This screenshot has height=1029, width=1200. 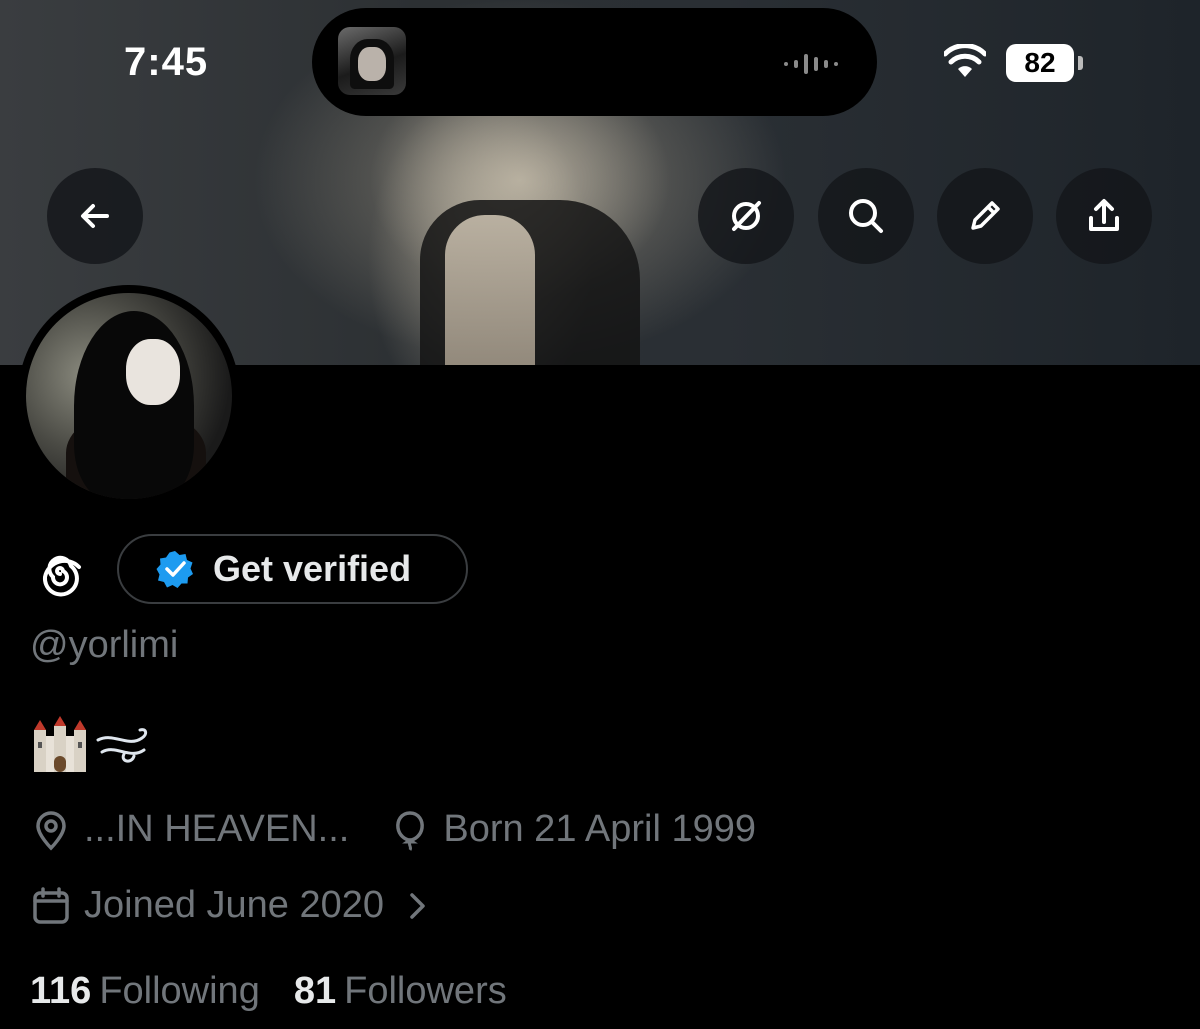 I want to click on back-button, so click(x=95, y=216).